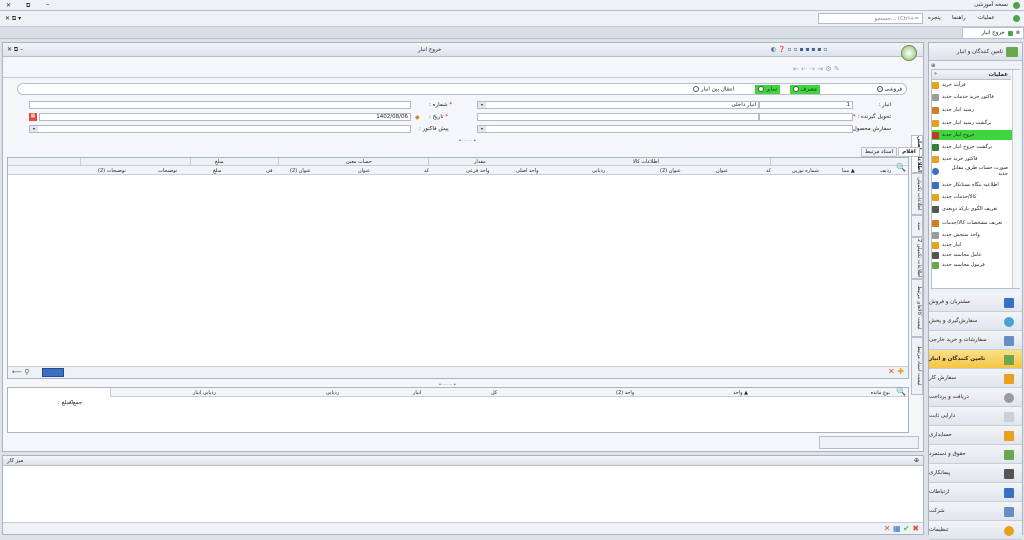 This screenshot has height=540, width=1024. Describe the element at coordinates (959, 18) in the screenshot. I see `menu-help: راهنما` at that location.